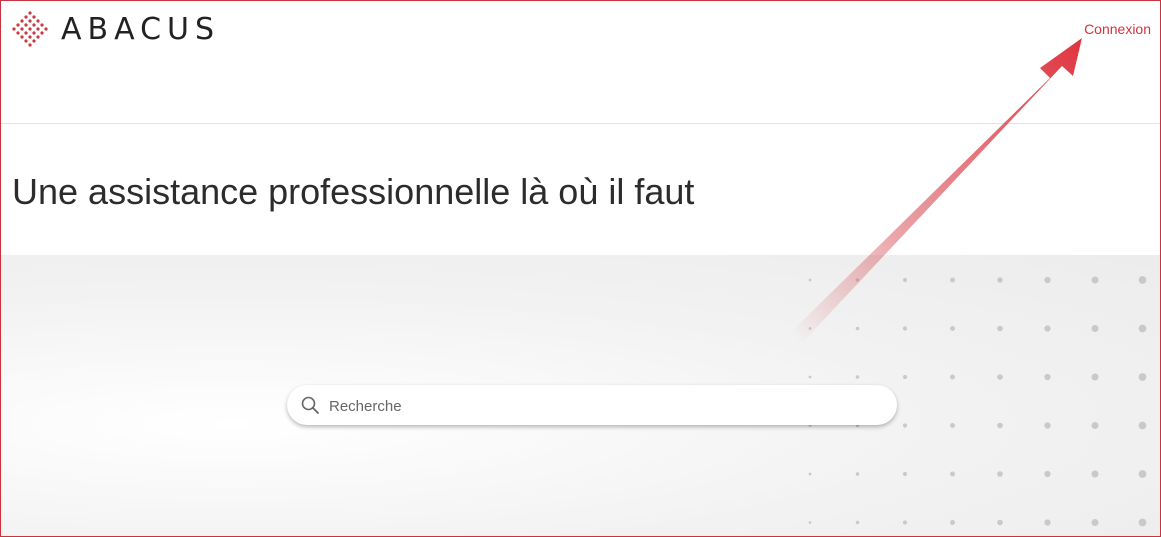 This screenshot has height=537, width=1161. I want to click on abacus-diamond-dots-icon, so click(30, 29).